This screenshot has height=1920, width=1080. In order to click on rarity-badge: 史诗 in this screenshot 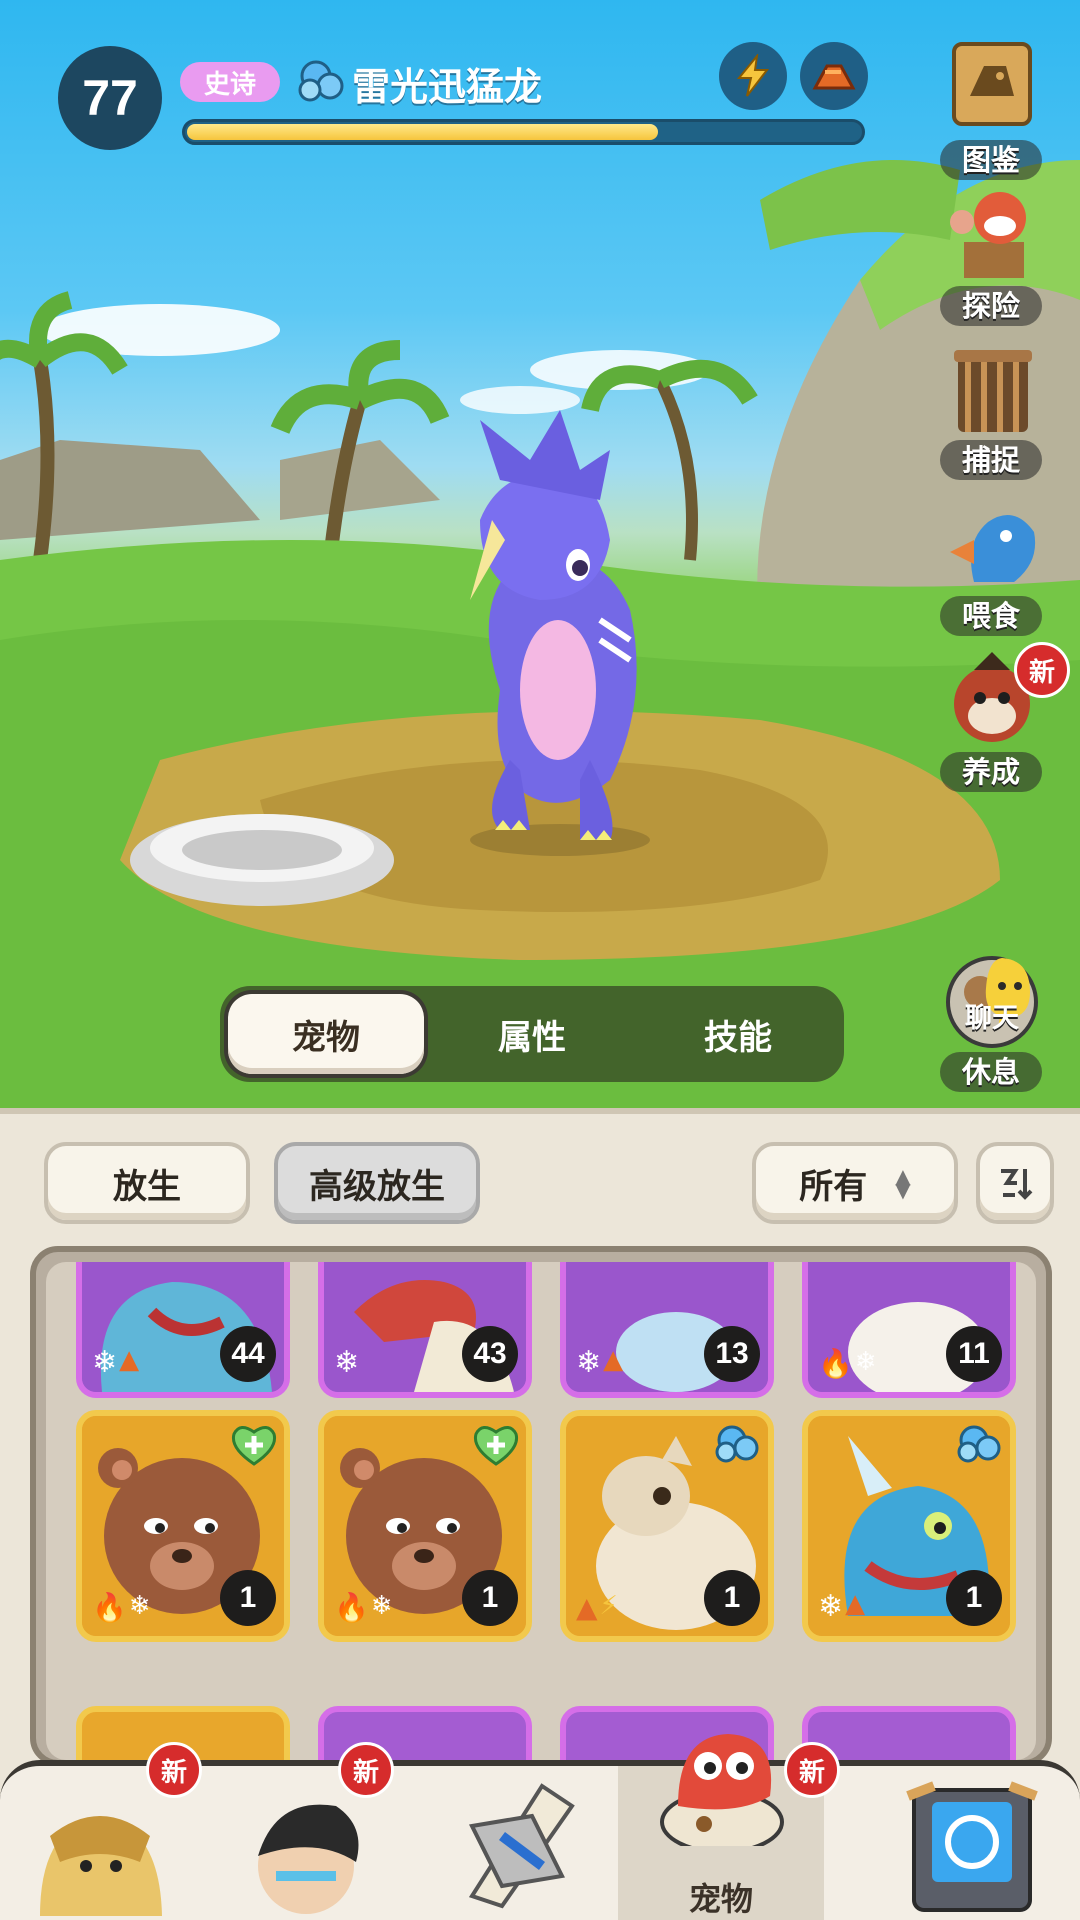, I will do `click(230, 82)`.